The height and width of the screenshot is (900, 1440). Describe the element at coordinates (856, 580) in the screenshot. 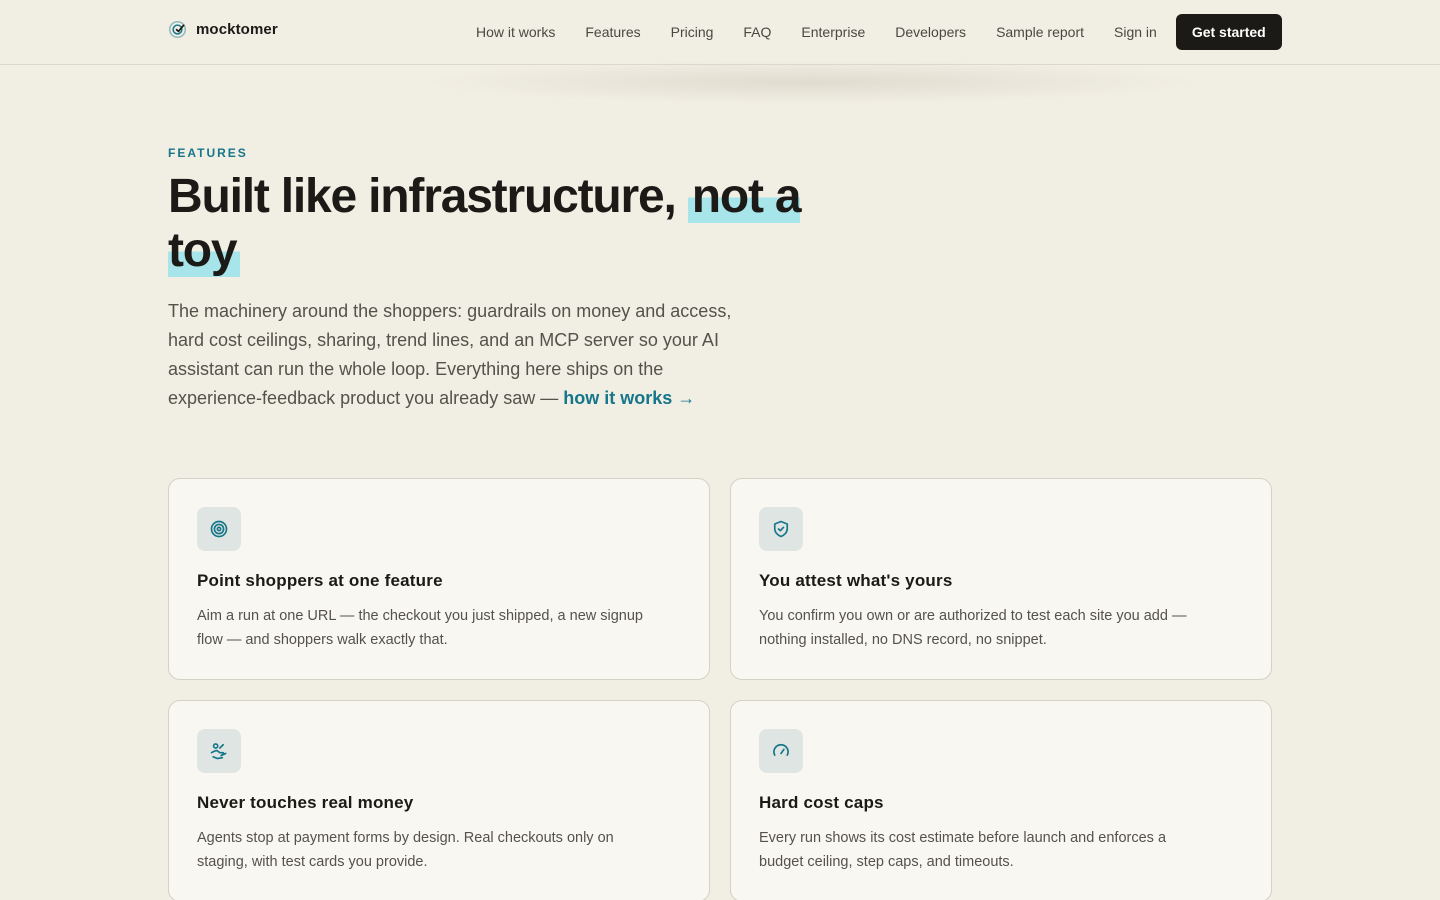

I see `feature-title: You attest what's yours` at that location.